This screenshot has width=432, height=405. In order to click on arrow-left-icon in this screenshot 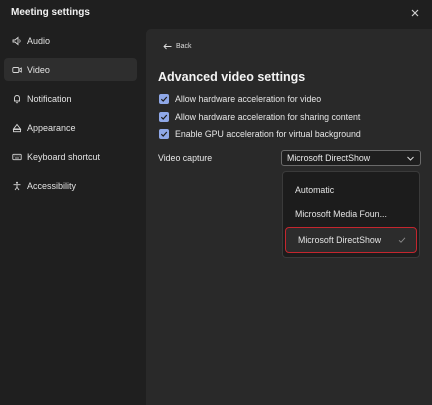, I will do `click(167, 46)`.